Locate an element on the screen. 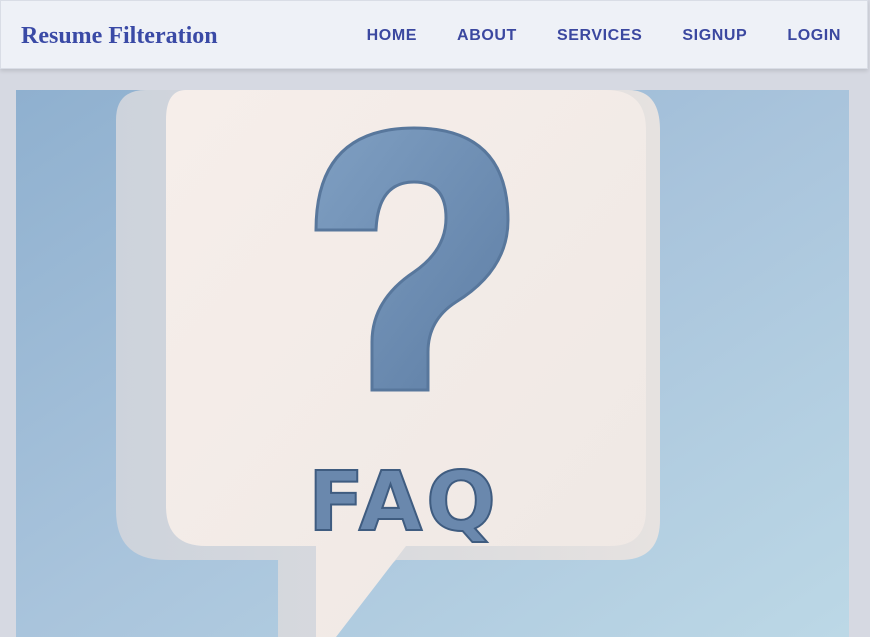  nav-item-home: HOME is located at coordinates (392, 36).